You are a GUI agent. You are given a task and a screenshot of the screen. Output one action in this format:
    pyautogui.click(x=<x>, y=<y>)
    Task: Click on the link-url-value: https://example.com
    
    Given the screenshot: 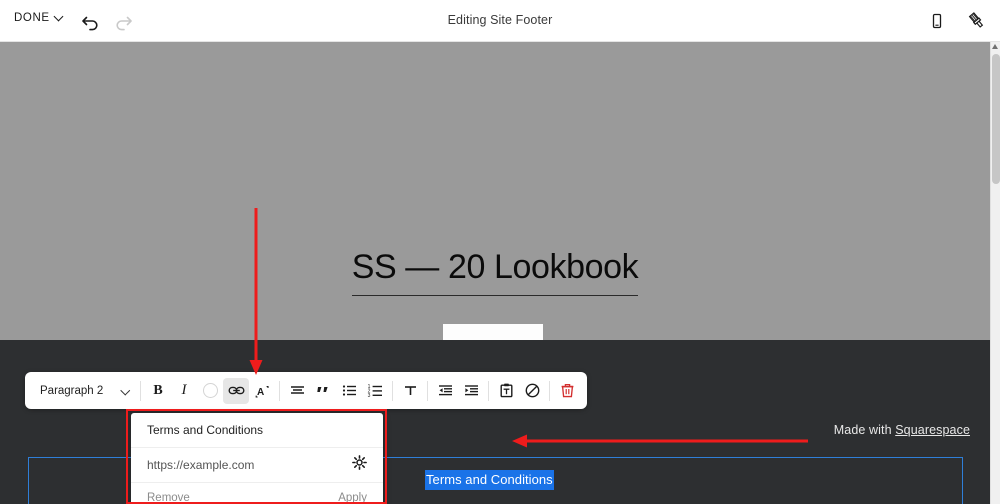 What is the action you would take?
    pyautogui.click(x=201, y=465)
    